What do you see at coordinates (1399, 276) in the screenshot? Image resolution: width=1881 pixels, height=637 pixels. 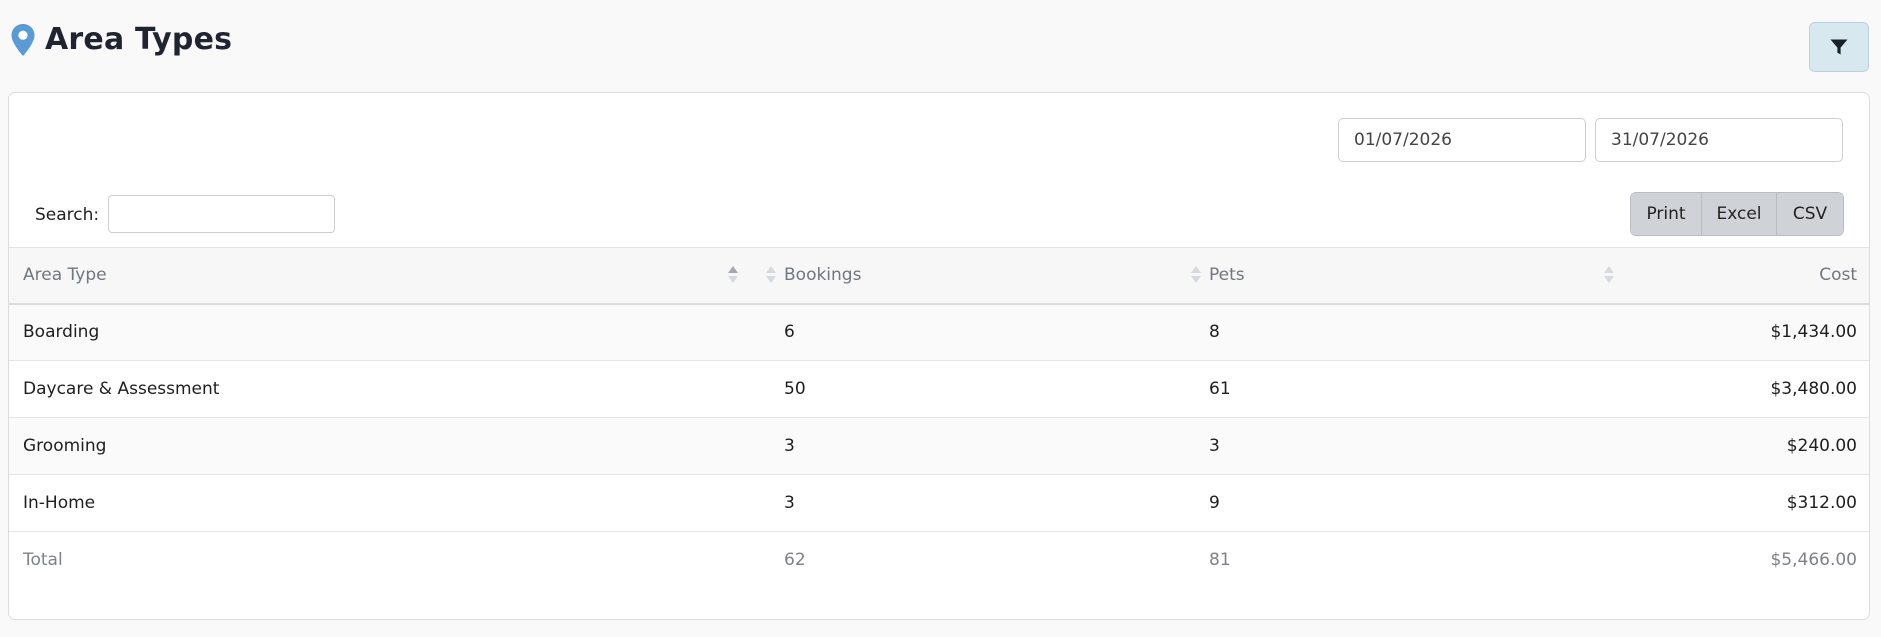 I see `column-header-pets: Pets` at bounding box center [1399, 276].